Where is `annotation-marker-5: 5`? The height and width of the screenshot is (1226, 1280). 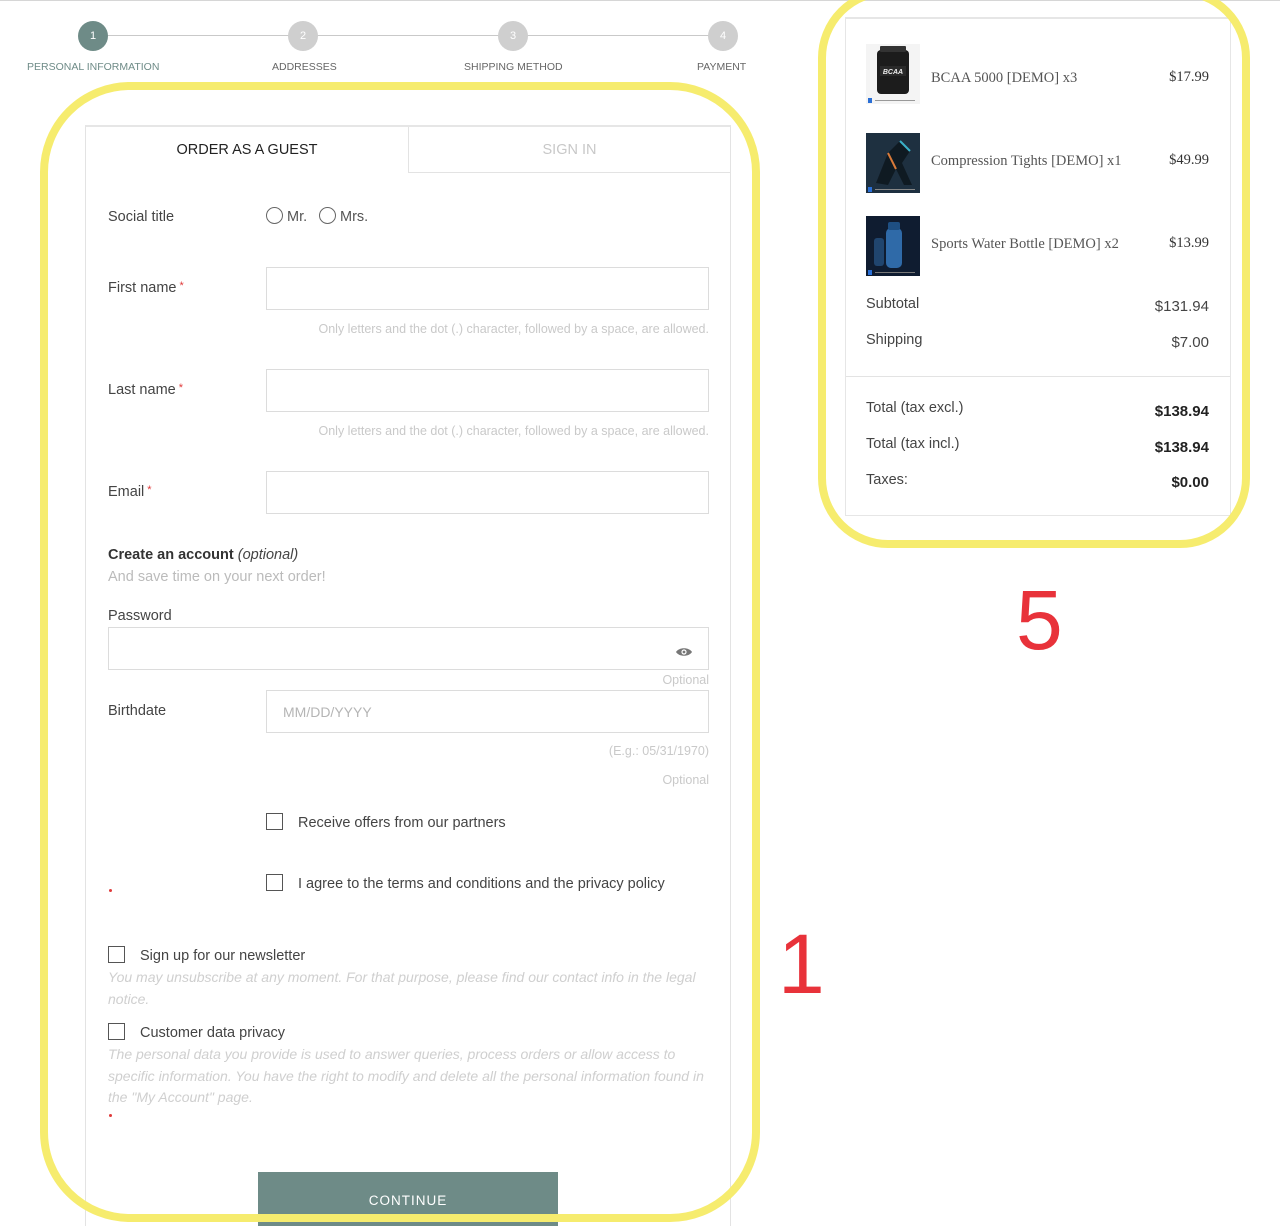
annotation-marker-5: 5 is located at coordinates (1039, 620).